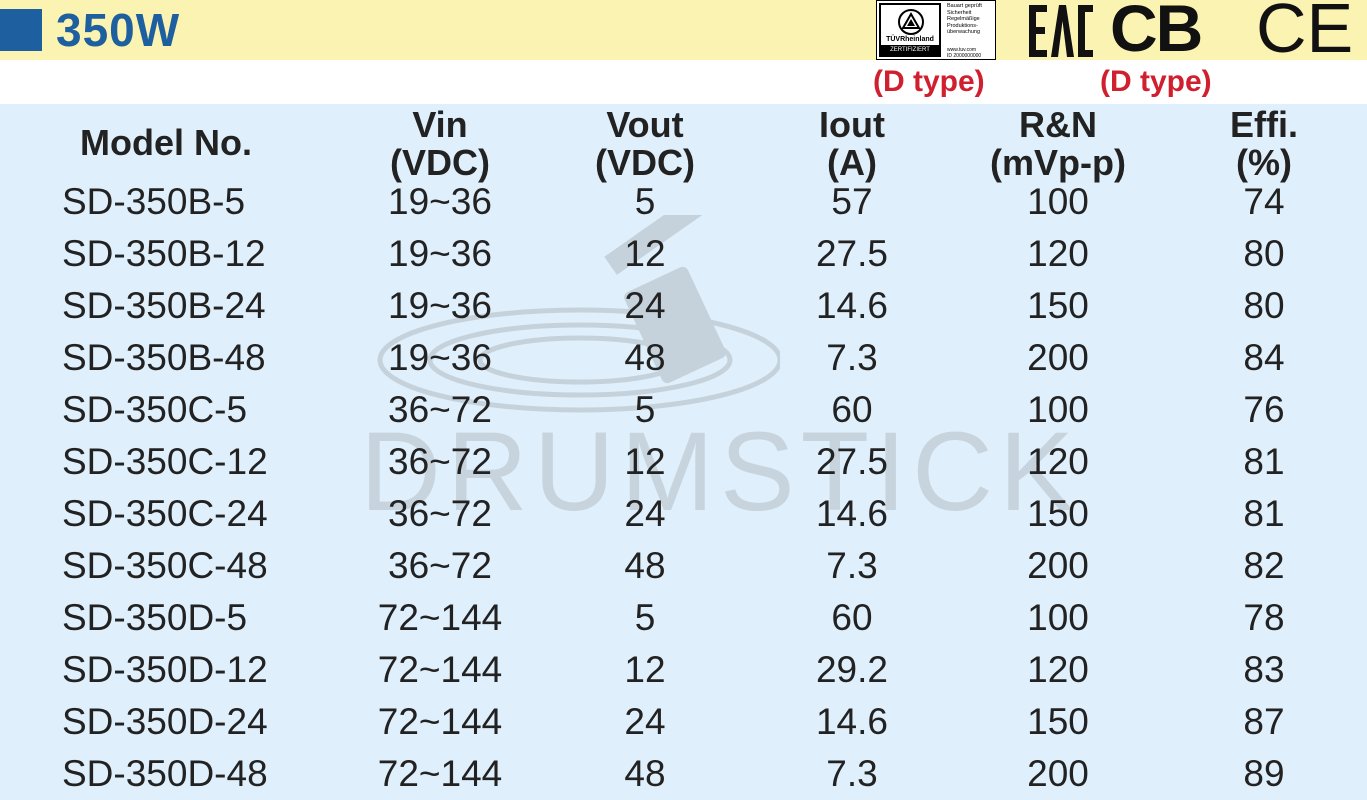 The width and height of the screenshot is (1367, 800). Describe the element at coordinates (1305, 33) in the screenshot. I see `ce-mark: CE` at that location.